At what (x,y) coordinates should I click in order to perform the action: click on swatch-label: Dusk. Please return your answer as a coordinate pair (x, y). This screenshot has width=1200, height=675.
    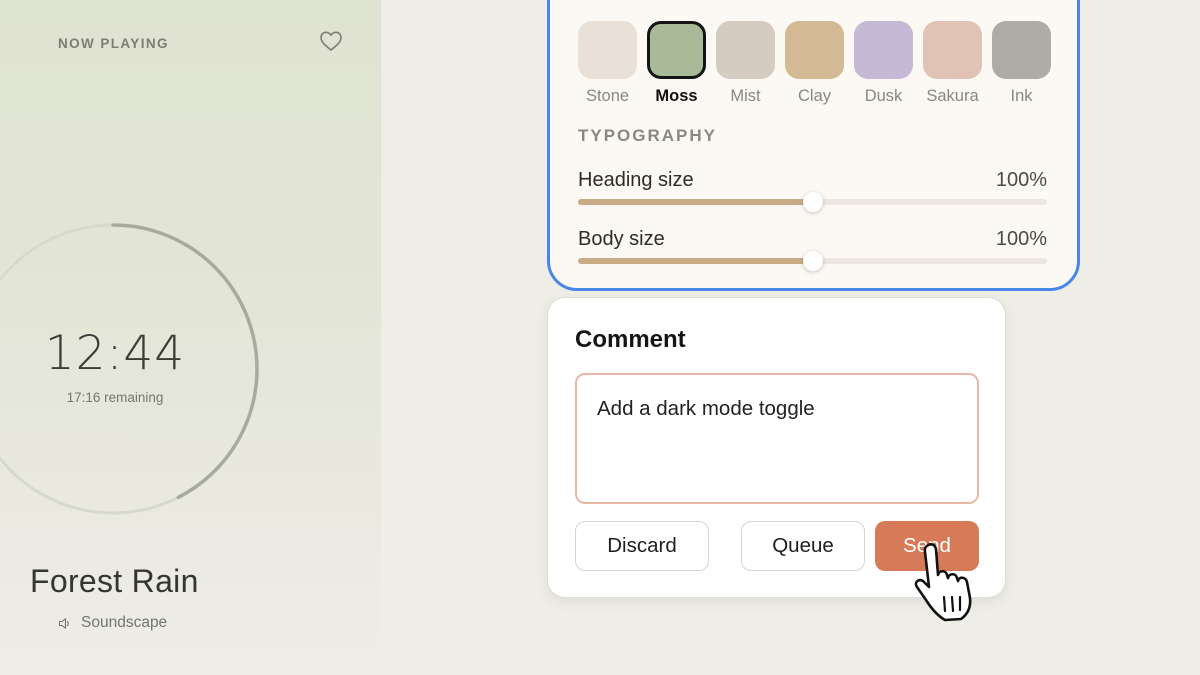
    Looking at the image, I should click on (883, 96).